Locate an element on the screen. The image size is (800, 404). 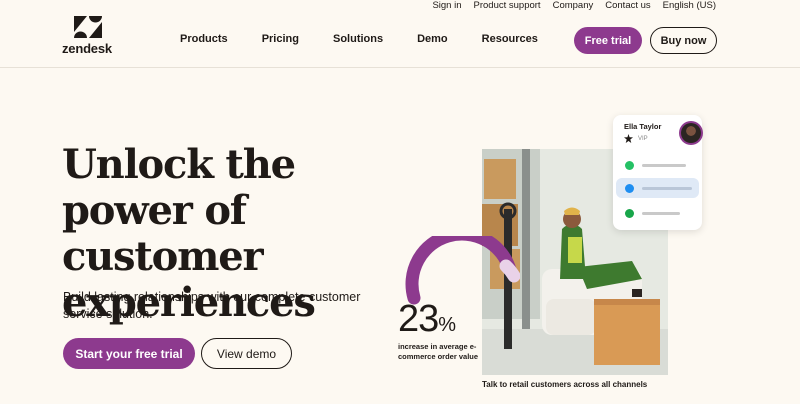
channel-row-messenger is located at coordinates (657, 188).